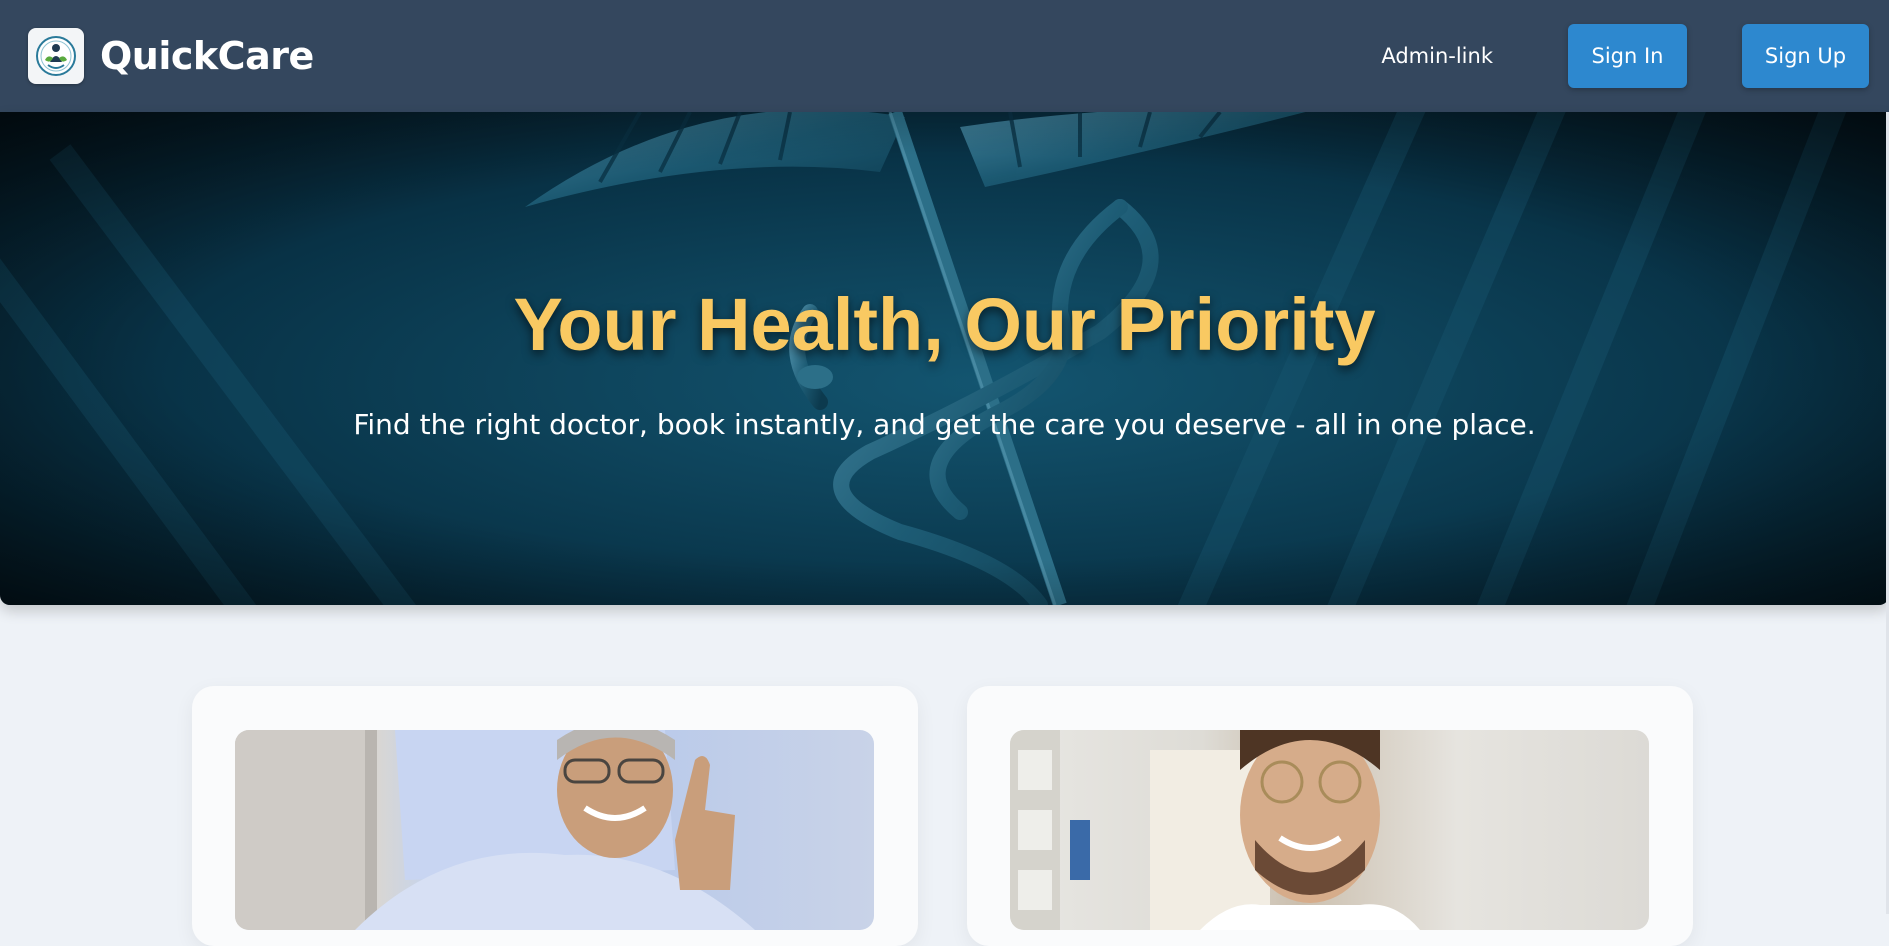 Image resolution: width=1889 pixels, height=946 pixels. I want to click on top-navbar: QuickCare Admin-link Sign In Sign Up, so click(944, 56).